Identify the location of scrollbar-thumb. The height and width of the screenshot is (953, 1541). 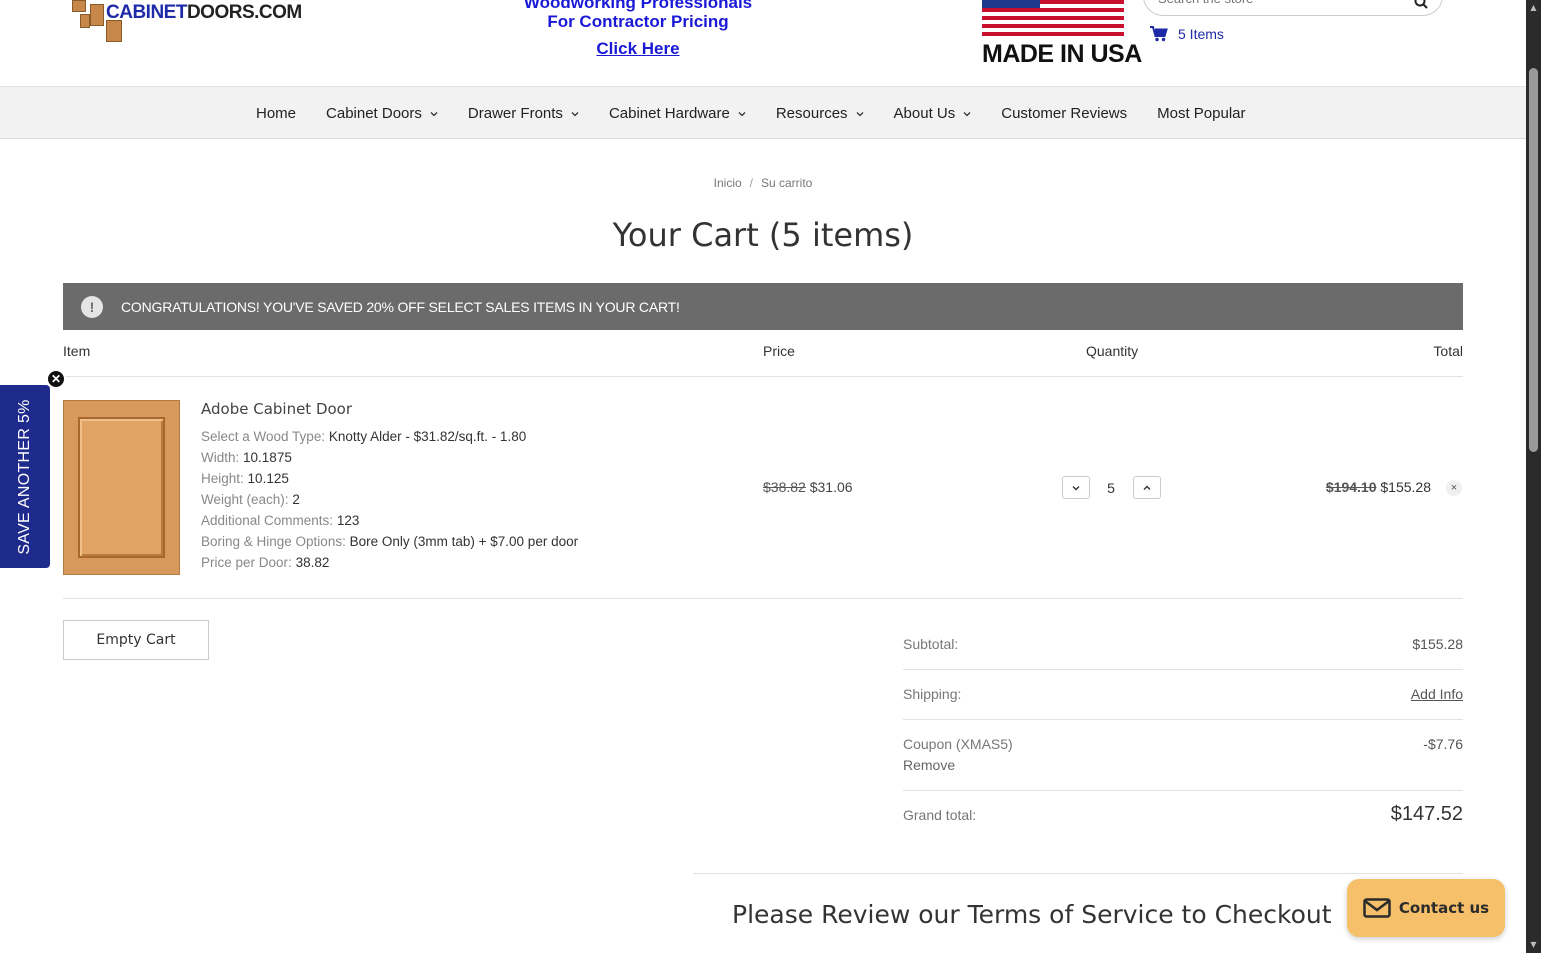
(1533, 260).